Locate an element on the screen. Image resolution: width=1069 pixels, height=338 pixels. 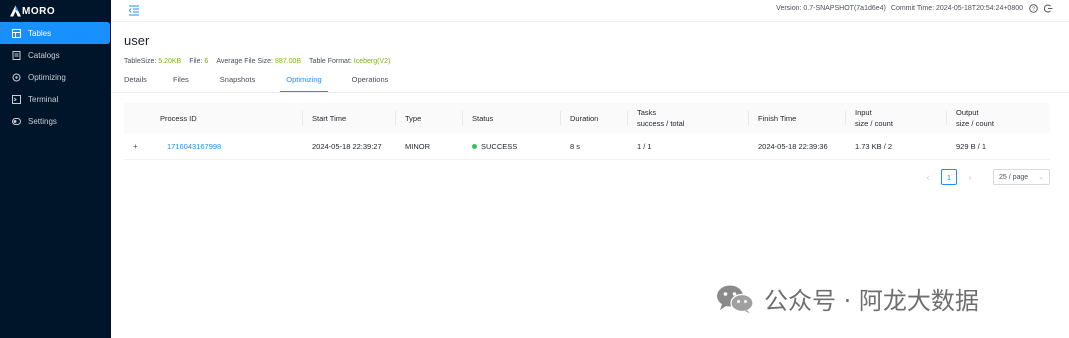
col-expand is located at coordinates (137, 118).